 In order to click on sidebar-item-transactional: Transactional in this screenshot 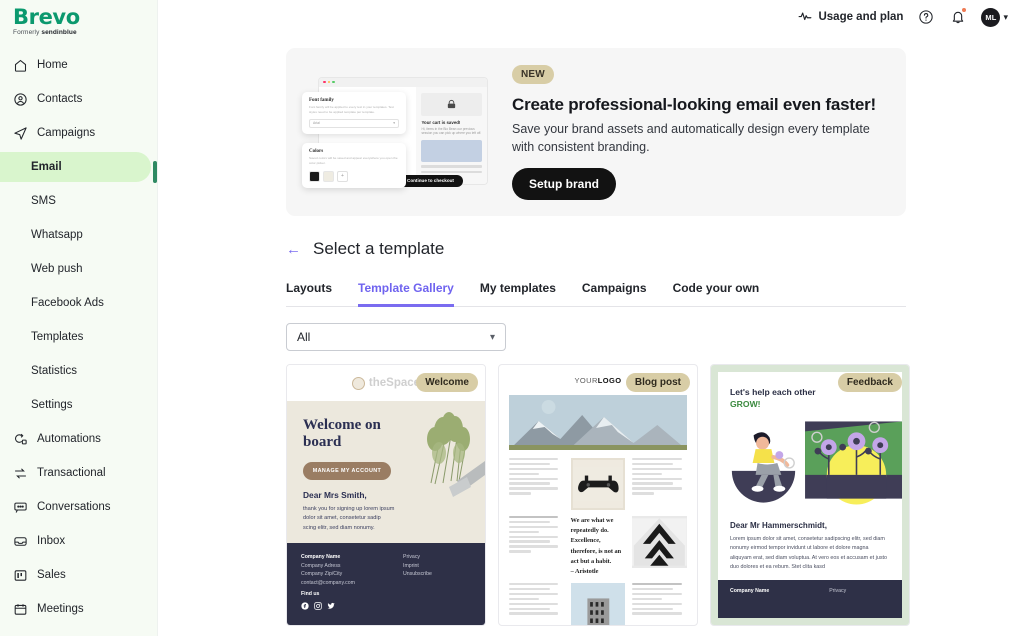, I will do `click(75, 473)`.